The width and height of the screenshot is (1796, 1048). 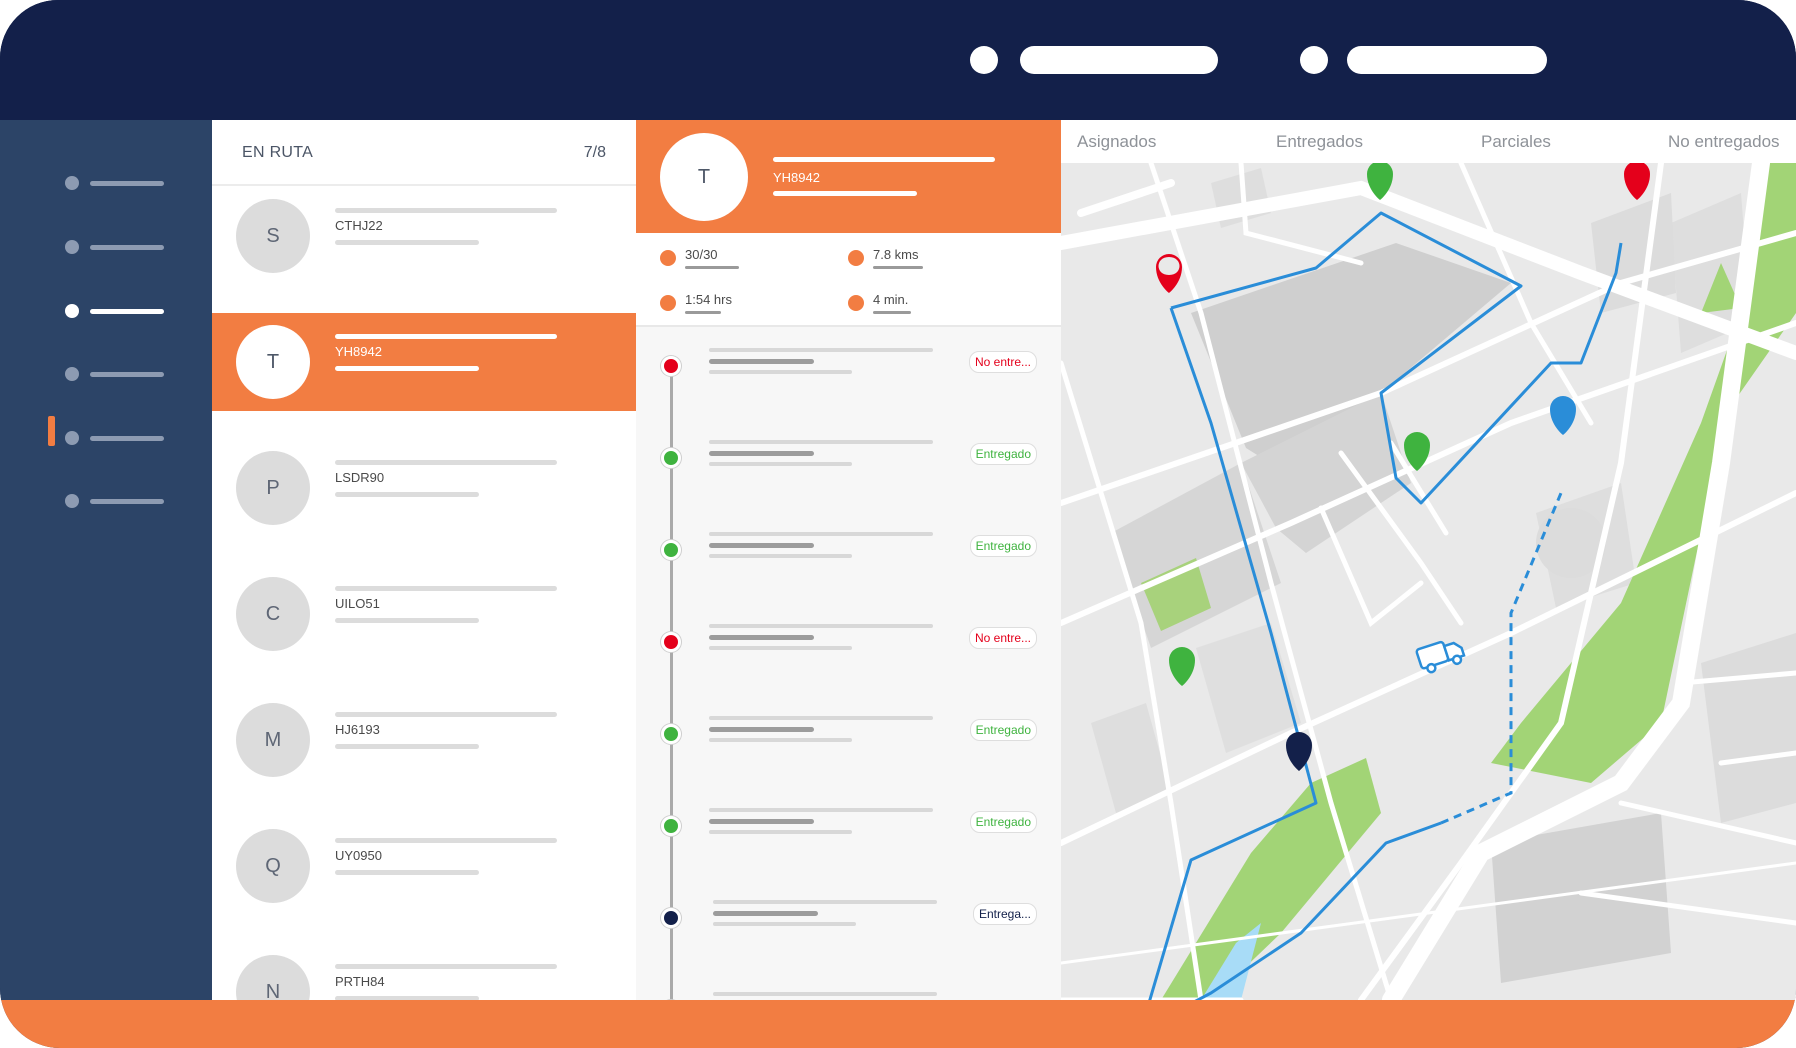 I want to click on route-code: UILO51, so click(x=357, y=603).